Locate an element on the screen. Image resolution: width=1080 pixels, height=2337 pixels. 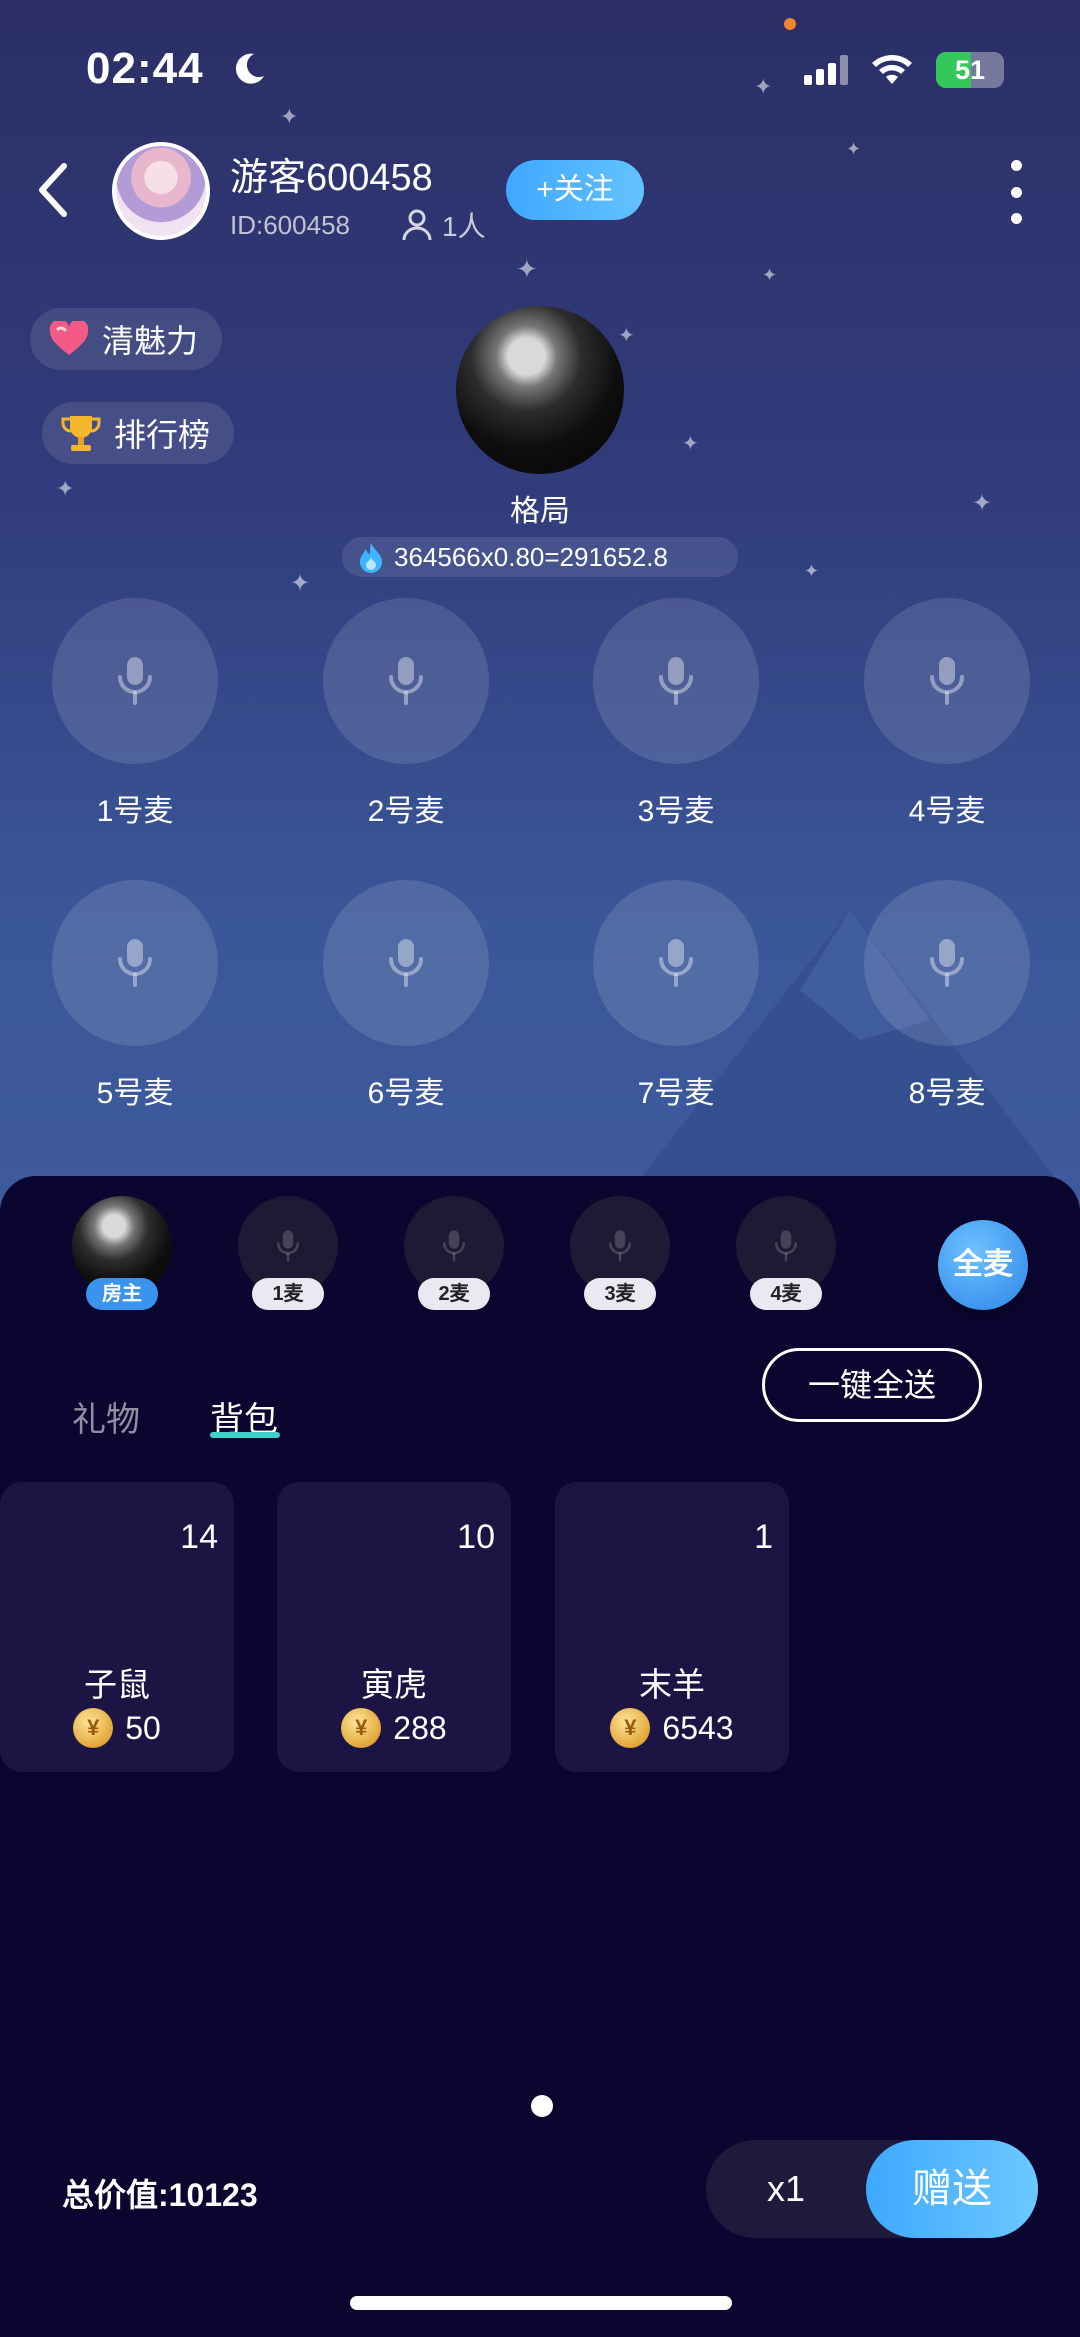
mic-seat-label: 4号麦 is located at coordinates (947, 811).